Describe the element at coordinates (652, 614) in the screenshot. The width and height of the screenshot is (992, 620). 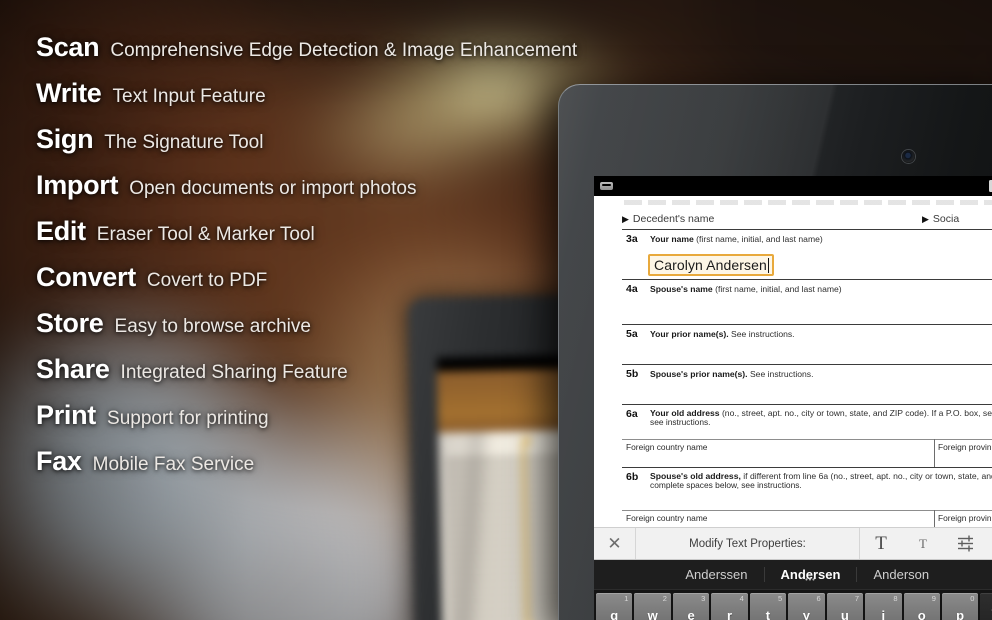
I see `key-letter: w` at that location.